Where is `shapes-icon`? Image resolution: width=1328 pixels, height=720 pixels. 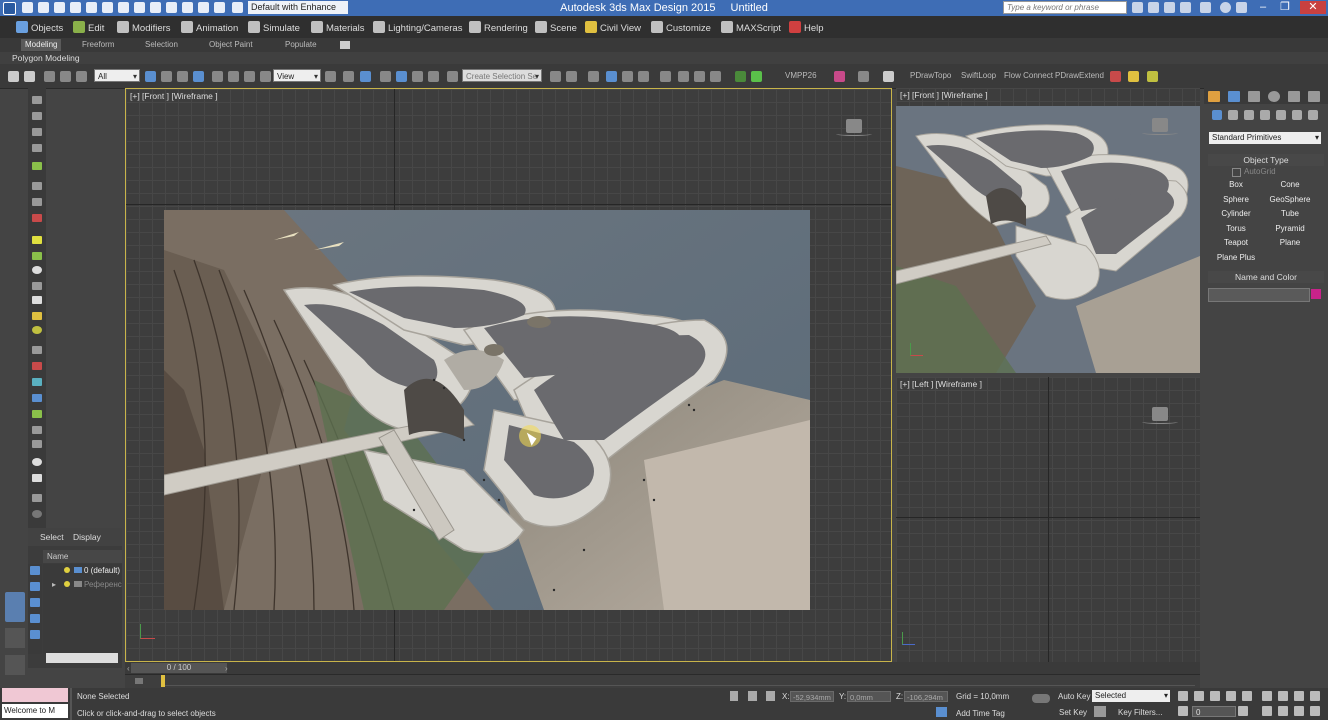
shapes-icon is located at coordinates (1233, 115).